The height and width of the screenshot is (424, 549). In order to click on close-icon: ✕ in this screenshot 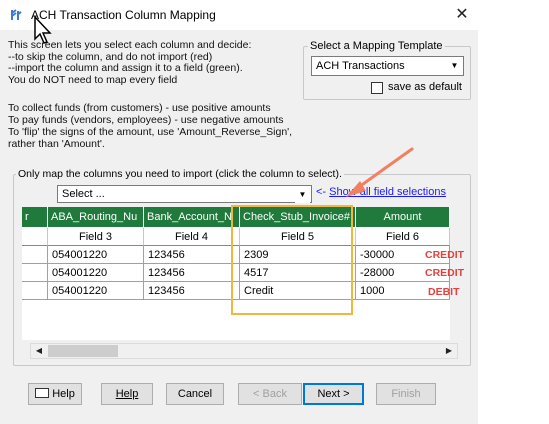, I will do `click(462, 14)`.